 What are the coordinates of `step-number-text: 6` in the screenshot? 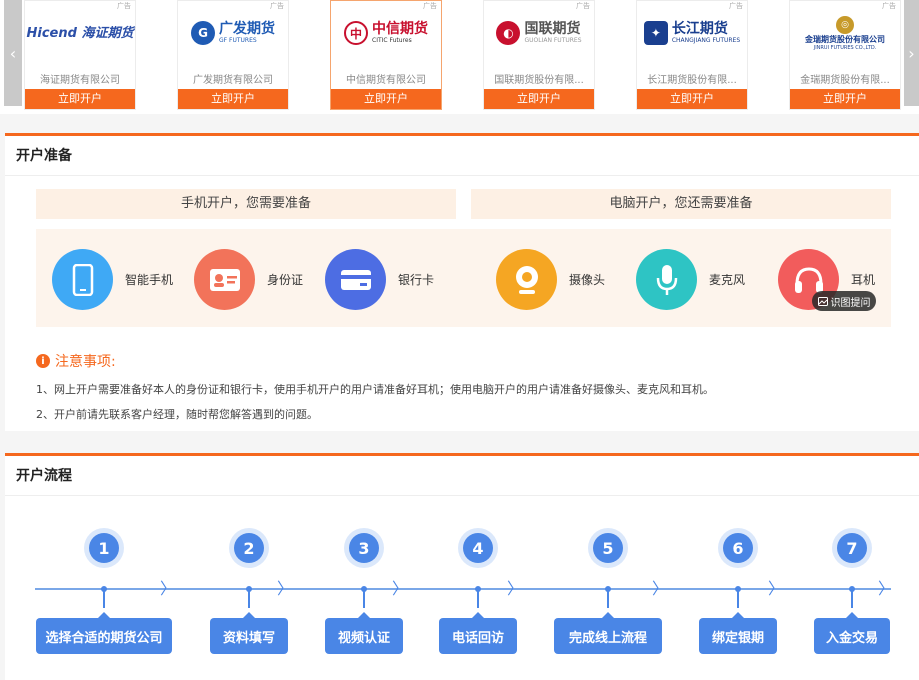 It's located at (738, 548).